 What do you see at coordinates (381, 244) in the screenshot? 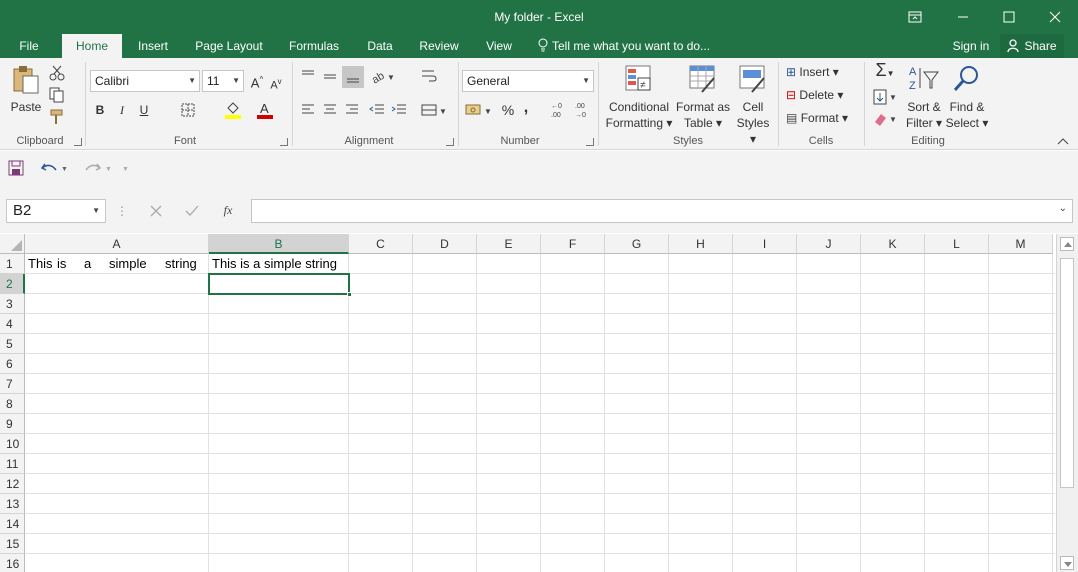
I see `column-header: C` at bounding box center [381, 244].